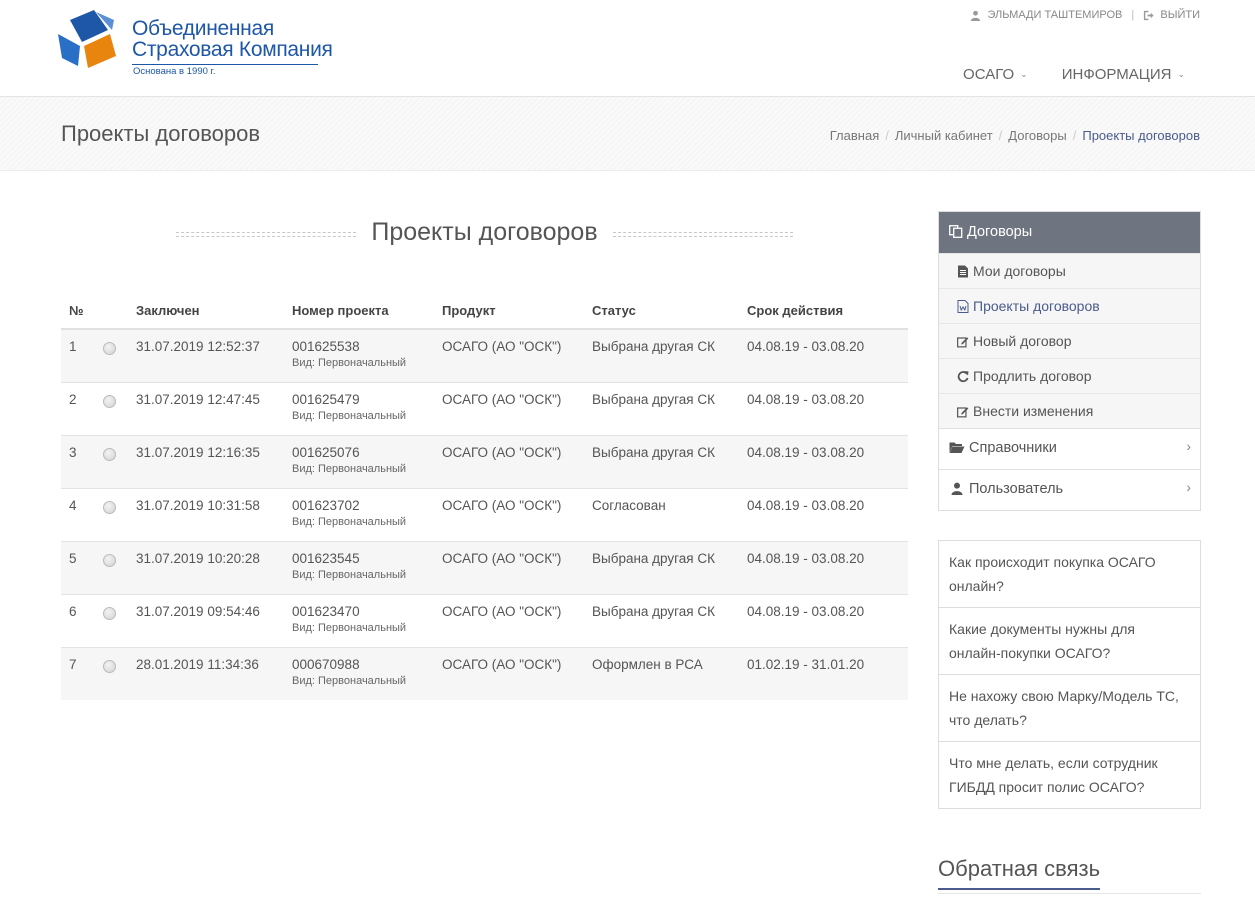 The height and width of the screenshot is (900, 1255). I want to click on row-date: 31.07.2019 12:52:37, so click(206, 355).